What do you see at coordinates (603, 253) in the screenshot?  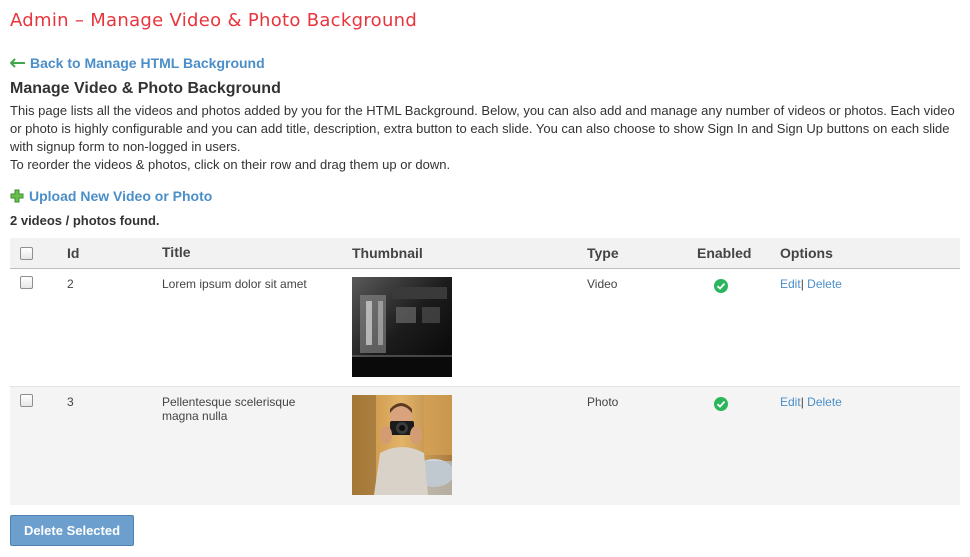 I see `column-header-type: Type` at bounding box center [603, 253].